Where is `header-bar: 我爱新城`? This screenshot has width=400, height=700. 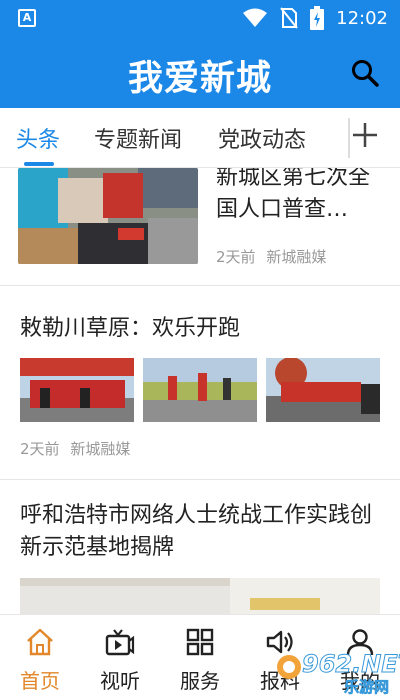
header-bar: 我爱新城 is located at coordinates (200, 72).